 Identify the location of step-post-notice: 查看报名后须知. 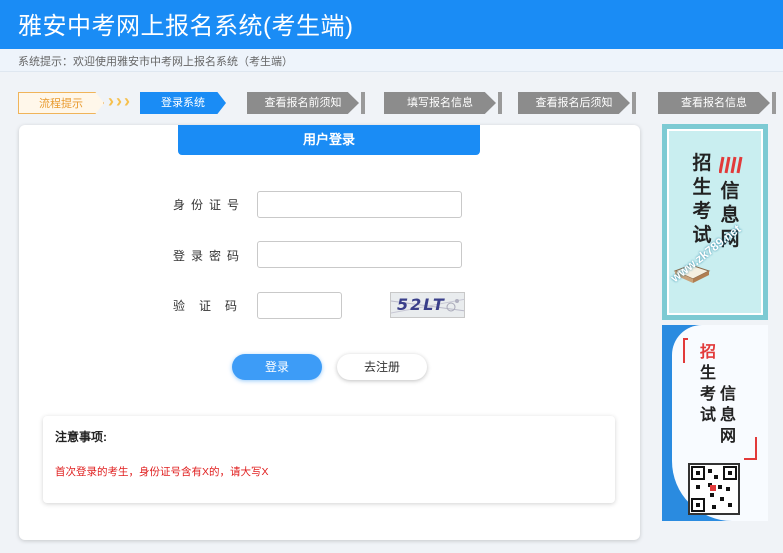
(574, 103).